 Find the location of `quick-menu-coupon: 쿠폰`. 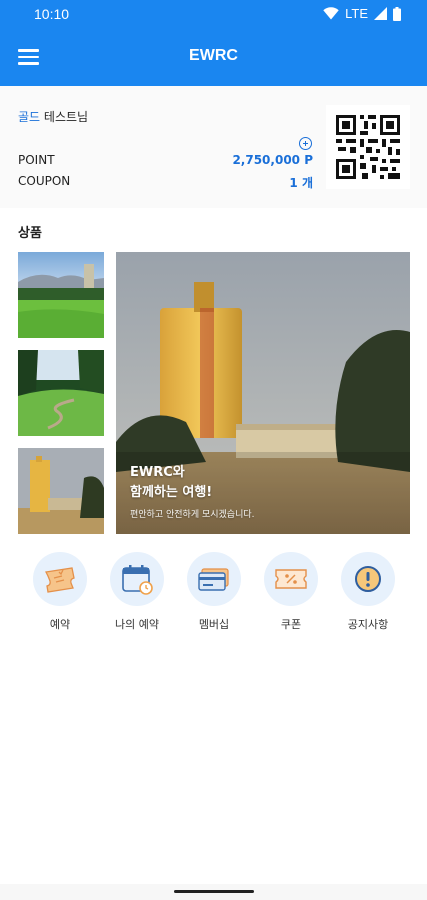

quick-menu-coupon: 쿠폰 is located at coordinates (291, 592).